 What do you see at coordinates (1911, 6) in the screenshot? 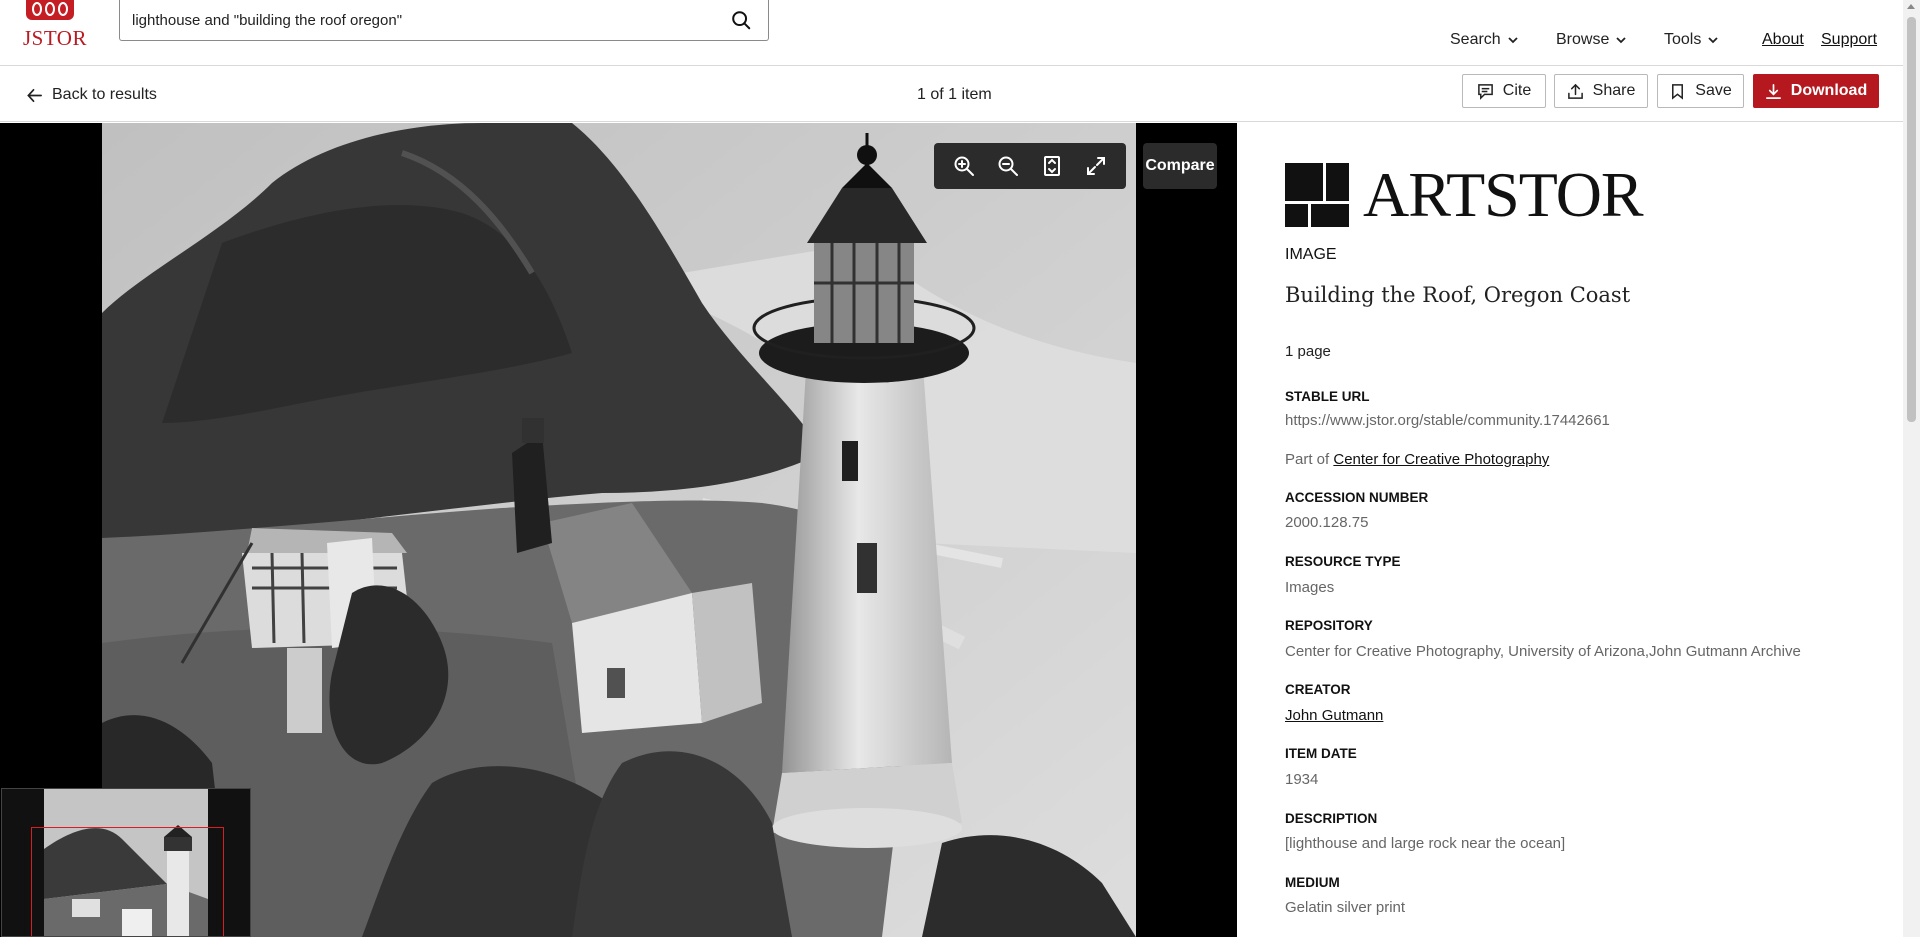
I see `scroll-up-arrow-icon` at bounding box center [1911, 6].